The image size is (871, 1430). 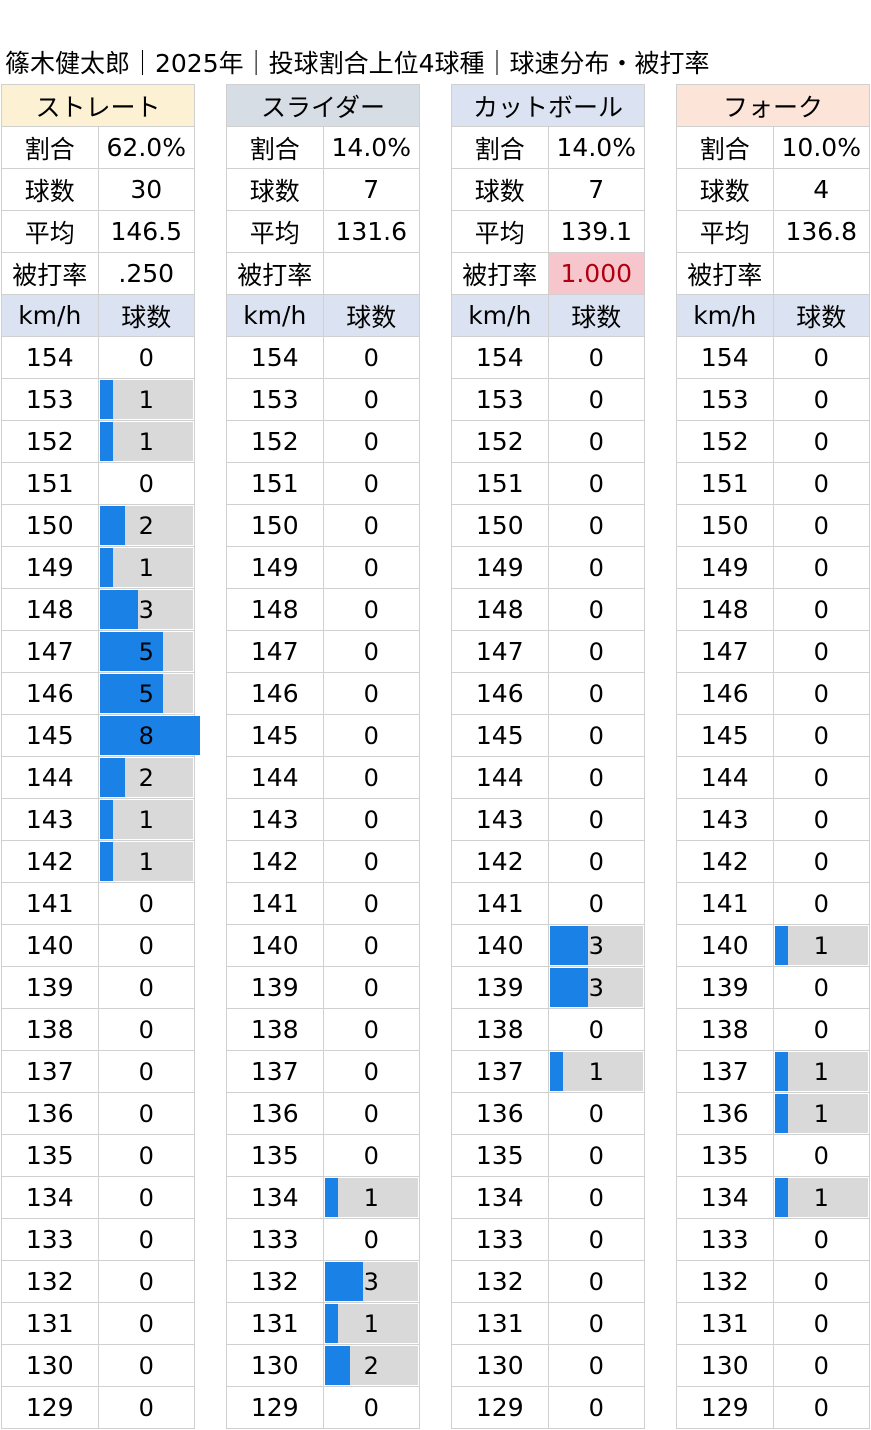 What do you see at coordinates (500, 189) in the screenshot?
I see `count-label: 球数` at bounding box center [500, 189].